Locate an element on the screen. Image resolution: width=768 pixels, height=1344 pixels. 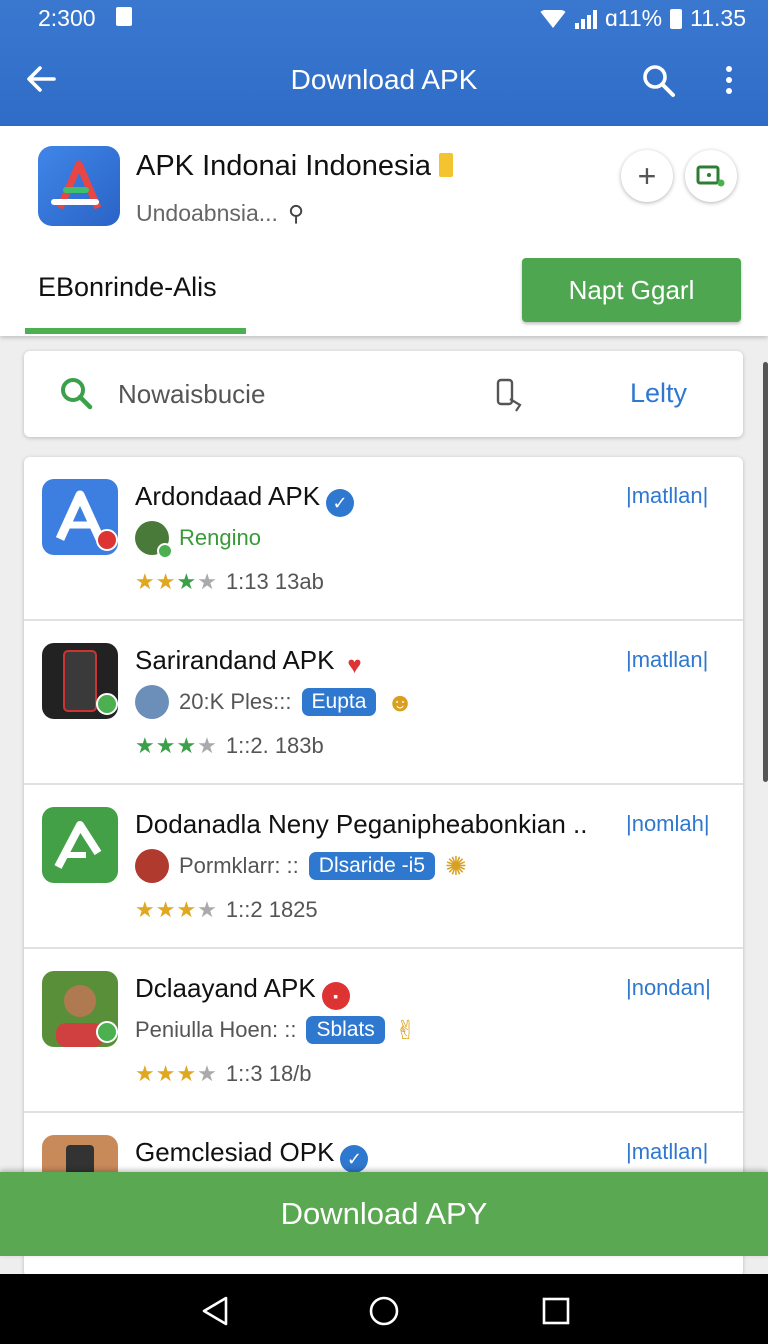
status-clock: 11.35 is located at coordinates (718, 18).